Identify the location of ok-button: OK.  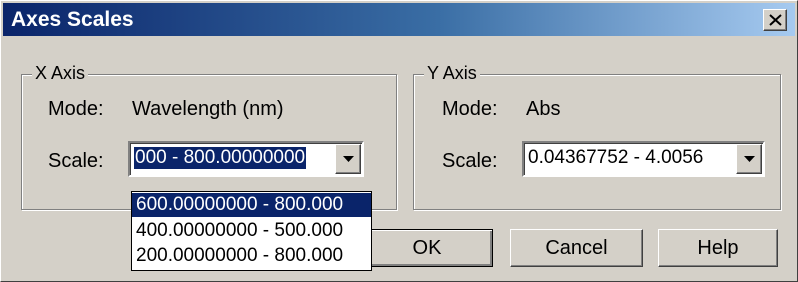
(427, 248).